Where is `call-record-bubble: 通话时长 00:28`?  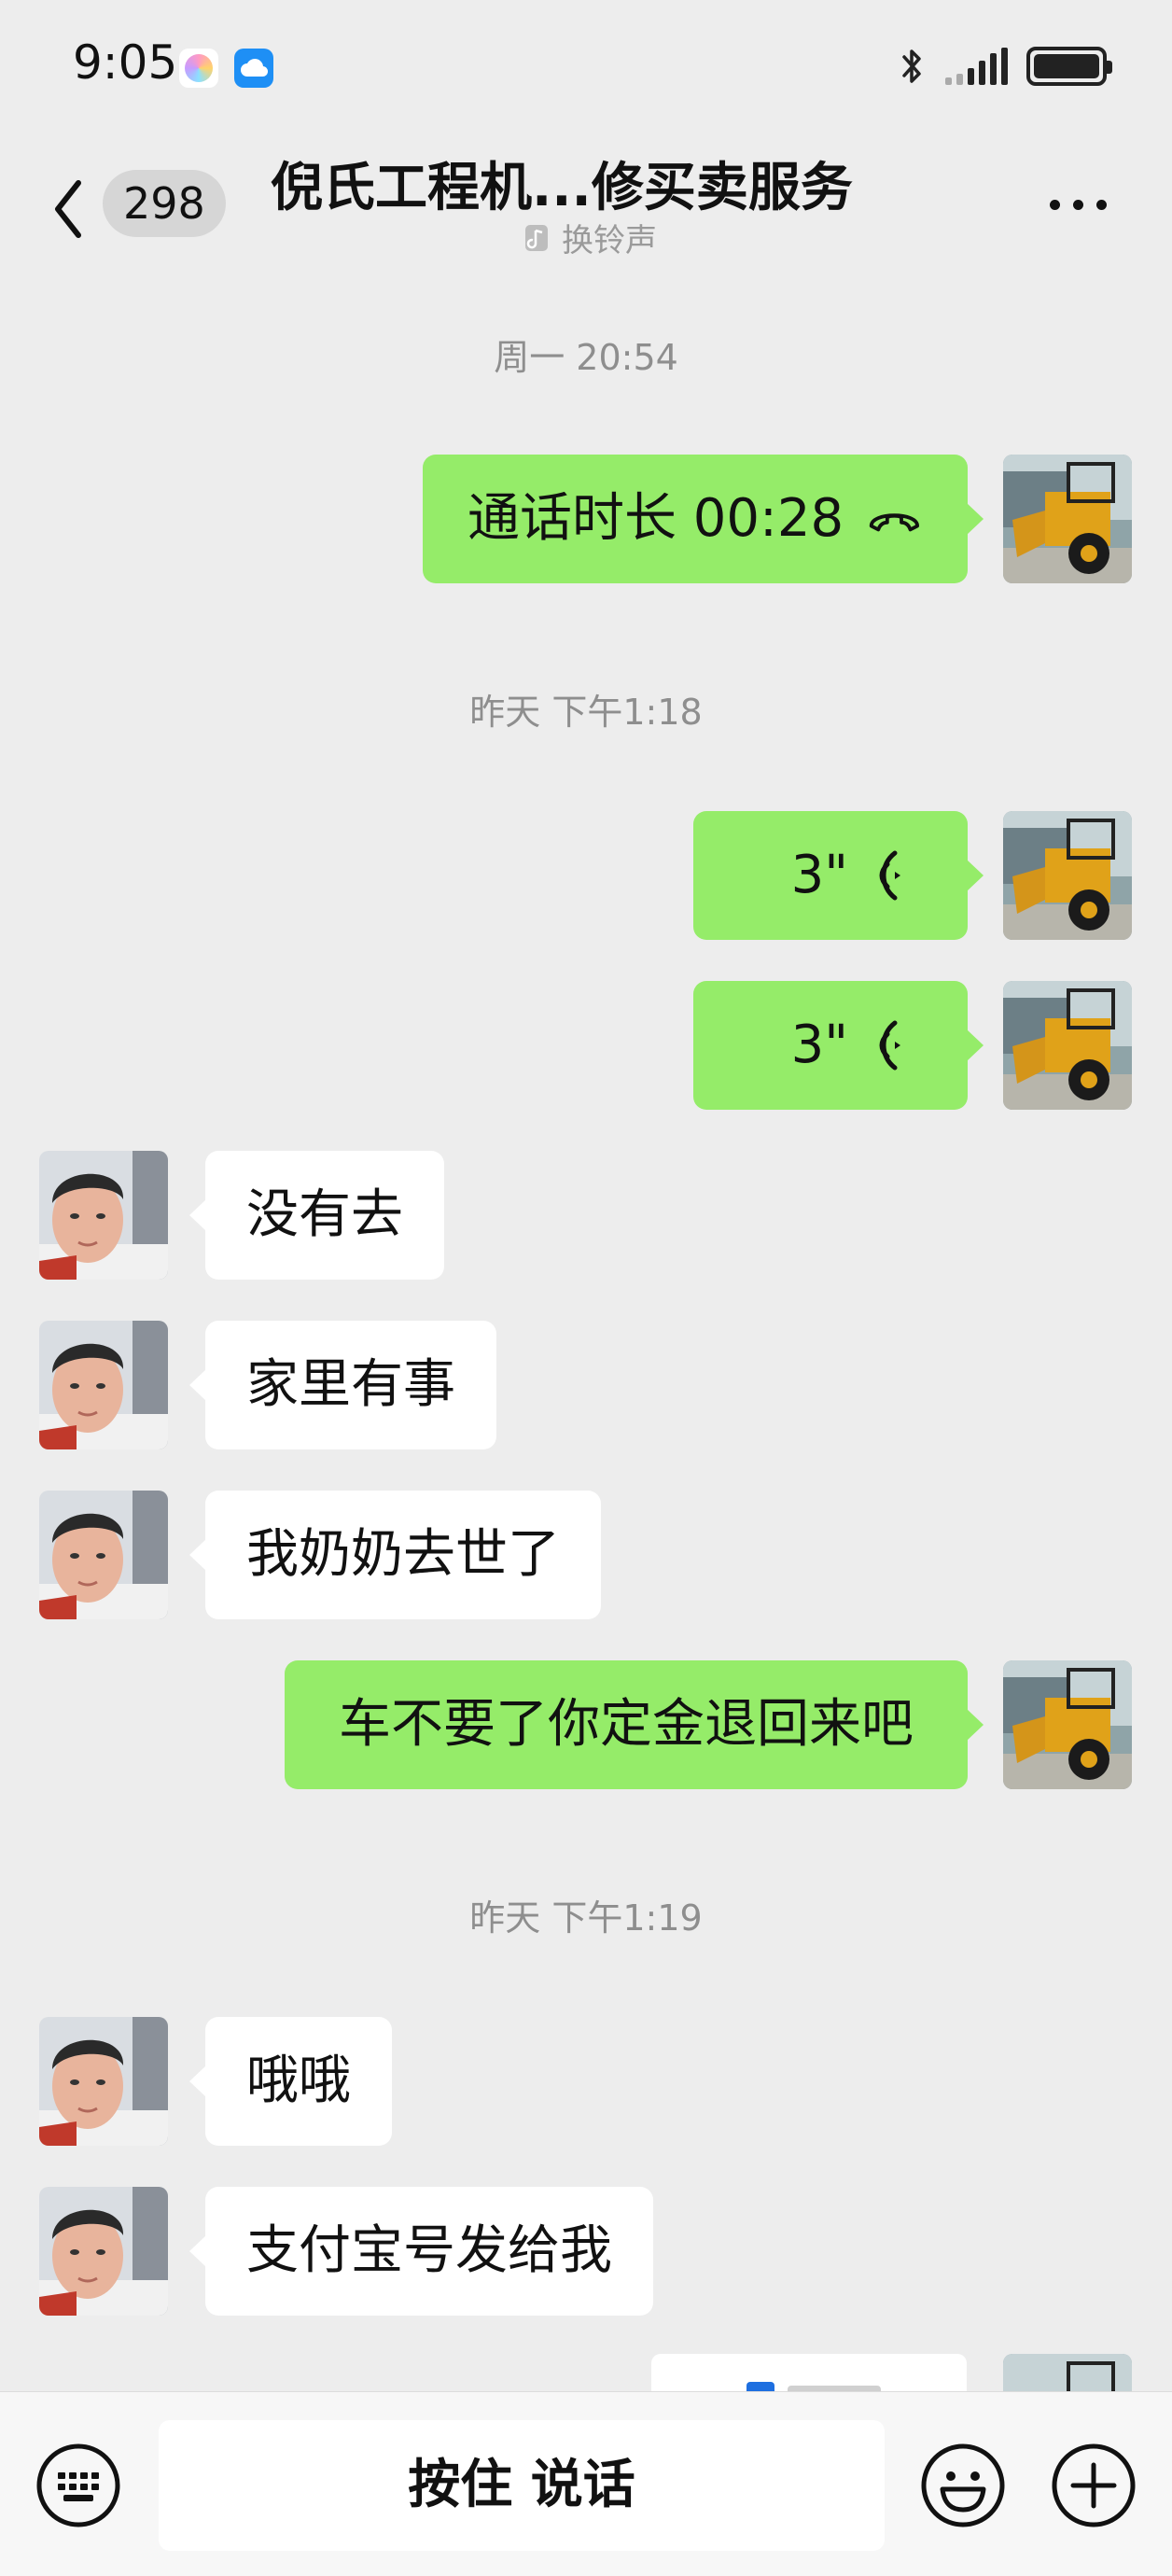
call-record-bubble: 通话时长 00:28 is located at coordinates (703, 519).